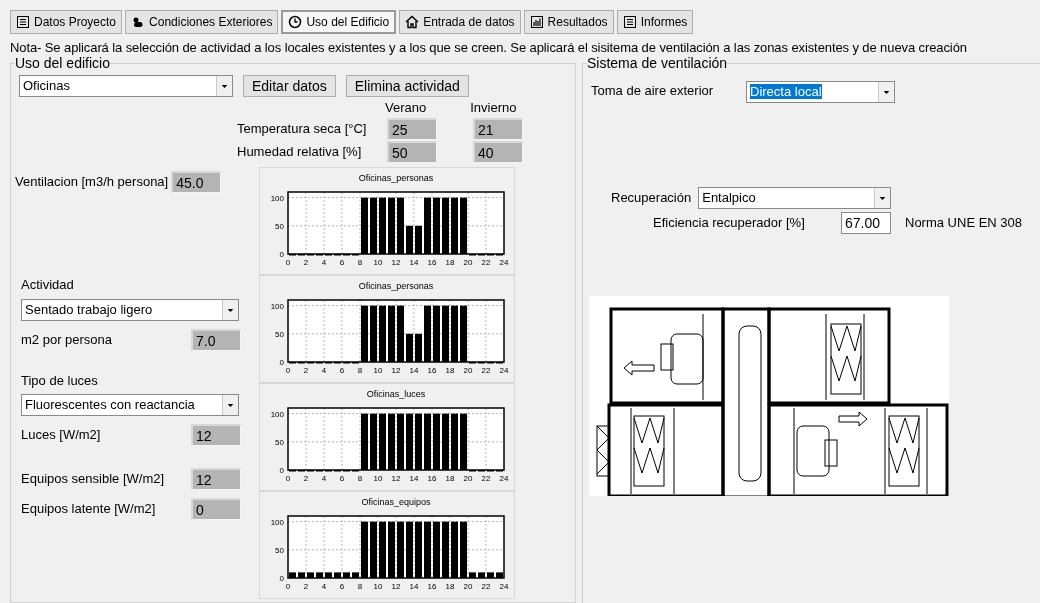  What do you see at coordinates (866, 222) in the screenshot?
I see `input-field: 67.00` at bounding box center [866, 222].